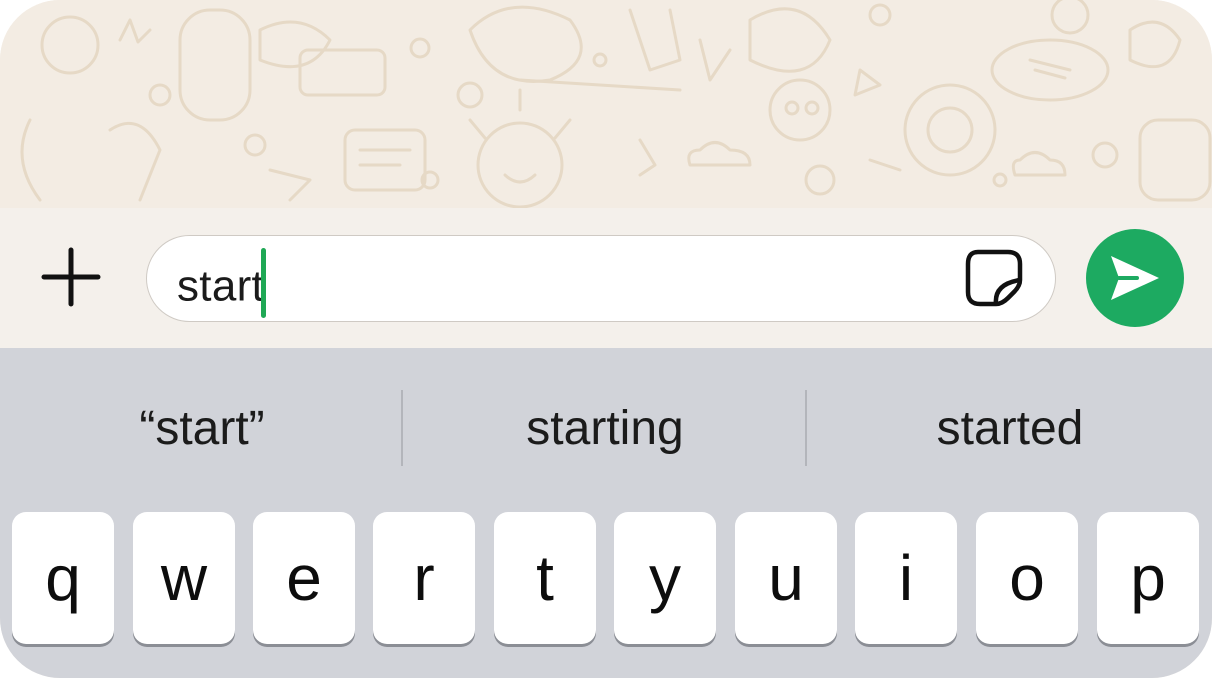  I want to click on key-q: q, so click(63, 578).